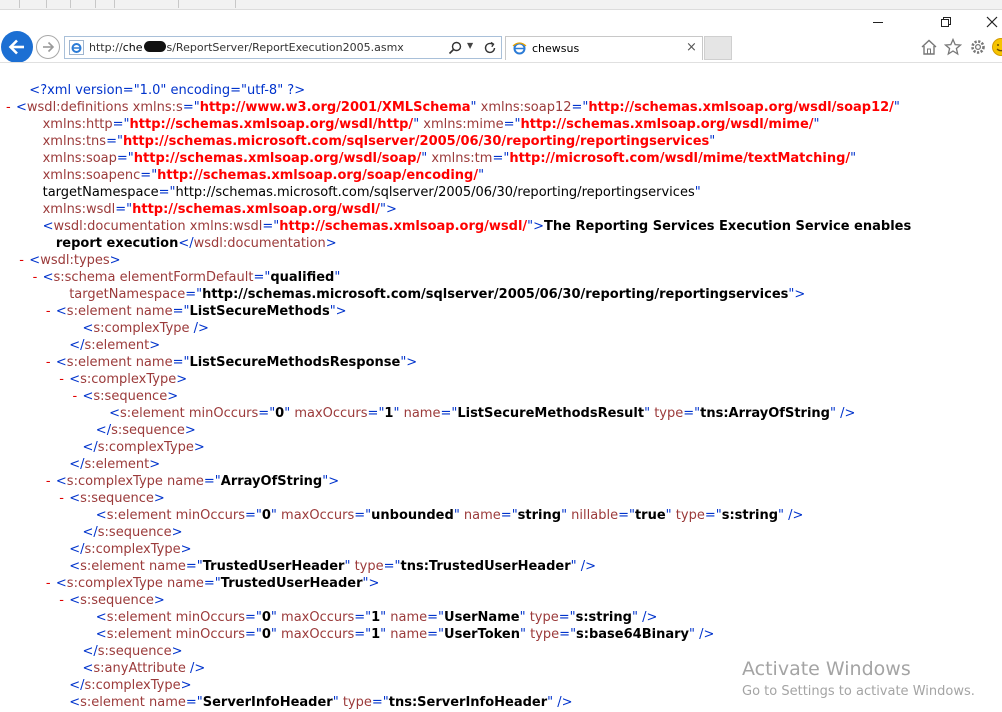 The height and width of the screenshot is (712, 1002). I want to click on xml-token: ListSecureMethods, so click(259, 311).